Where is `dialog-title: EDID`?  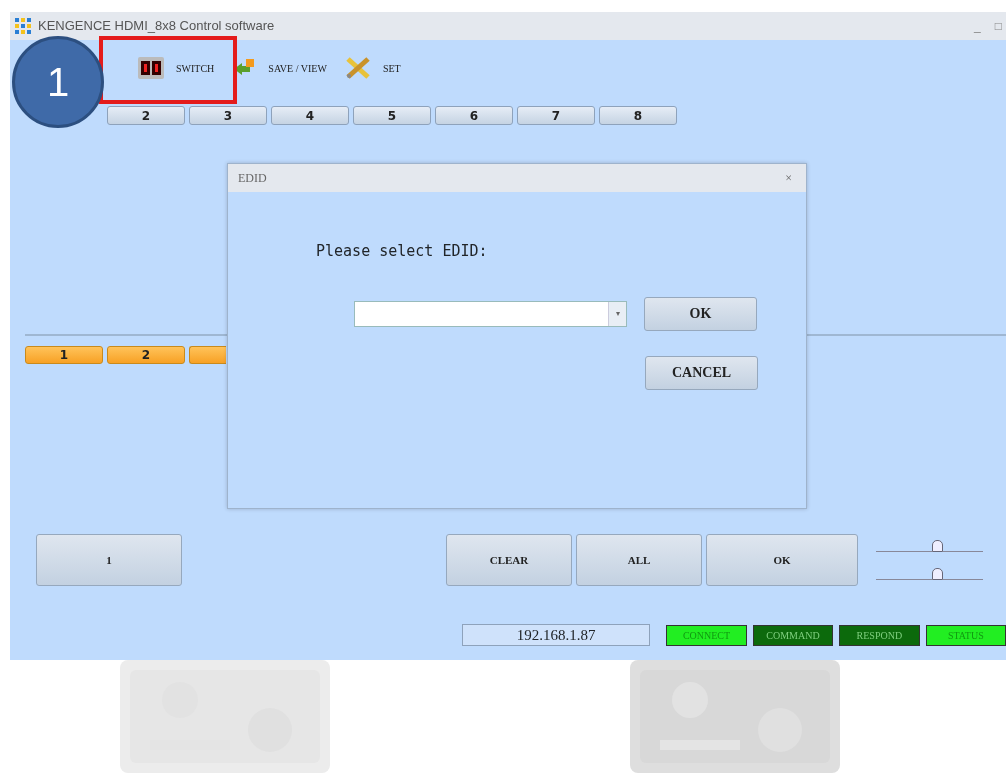
dialog-title: EDID is located at coordinates (252, 178).